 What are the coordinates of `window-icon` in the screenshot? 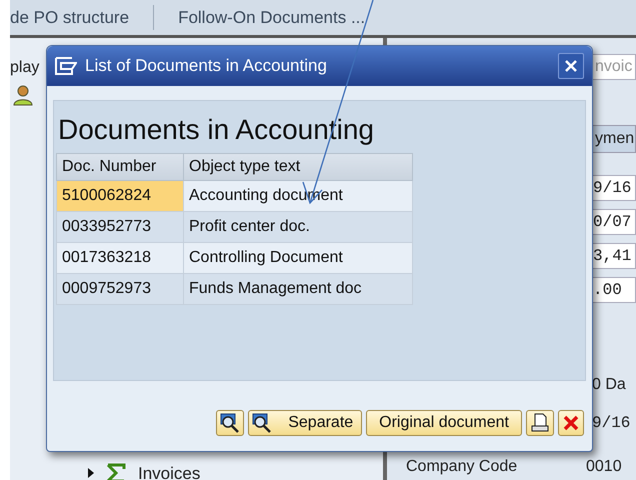 It's located at (66, 66).